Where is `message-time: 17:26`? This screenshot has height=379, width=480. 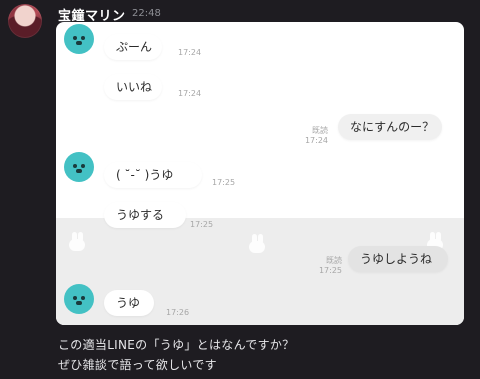
message-time: 17:26 is located at coordinates (178, 312).